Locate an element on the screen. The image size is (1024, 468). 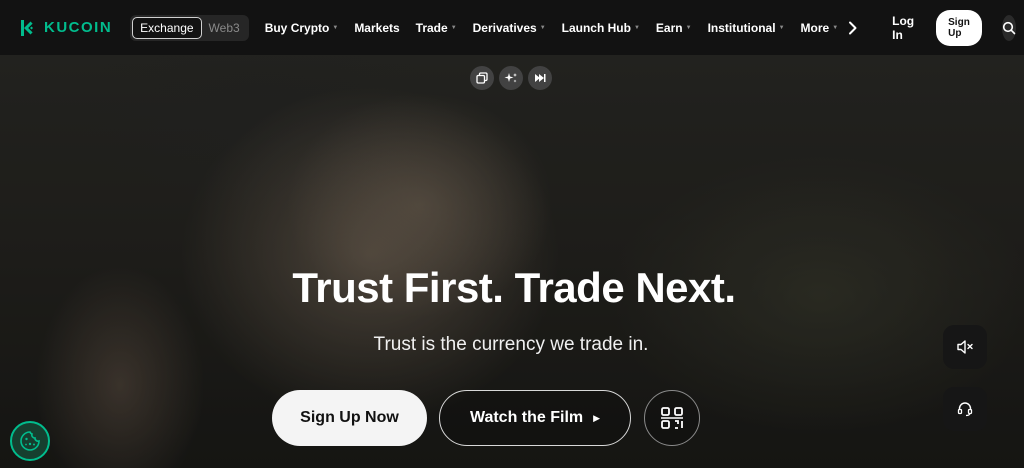
chevron-right-icon is located at coordinates (853, 28).